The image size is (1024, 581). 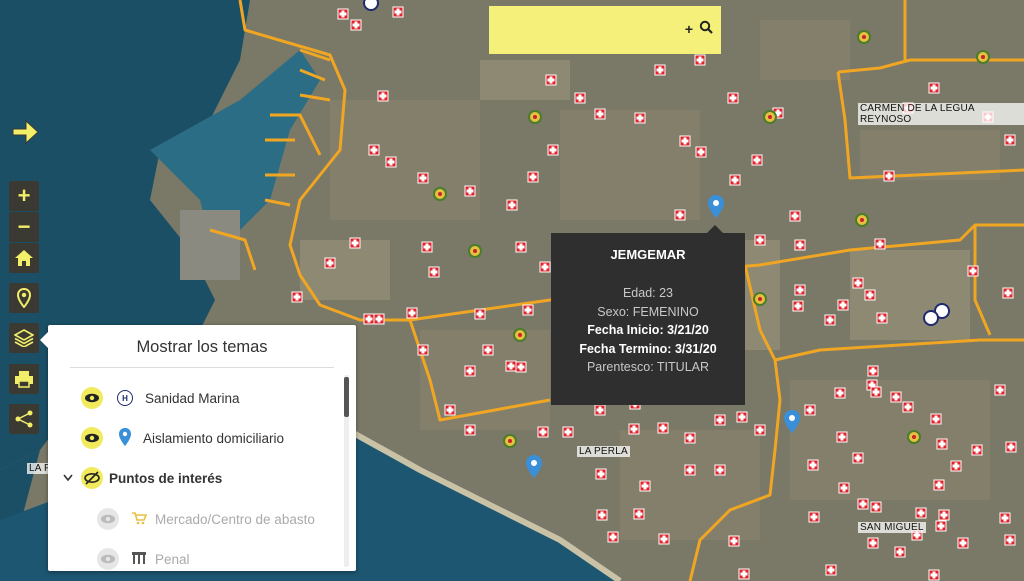 I want to click on expand-panel-button, so click(x=25, y=132).